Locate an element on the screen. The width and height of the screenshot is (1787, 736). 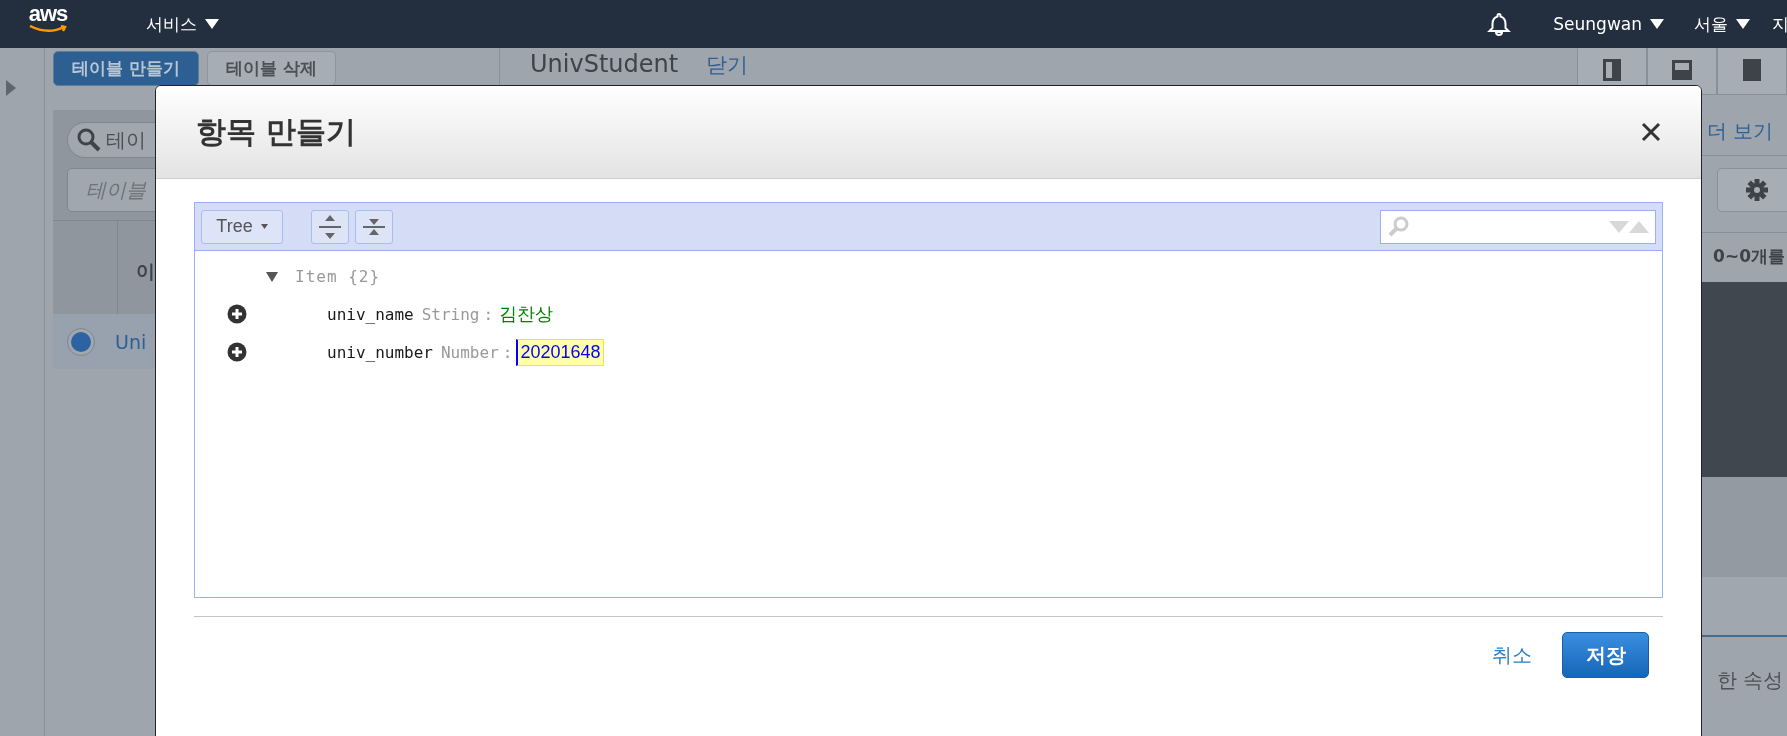
save-button: 저장 is located at coordinates (1605, 655).